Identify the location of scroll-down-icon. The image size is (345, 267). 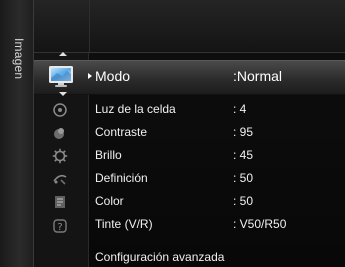
(63, 94).